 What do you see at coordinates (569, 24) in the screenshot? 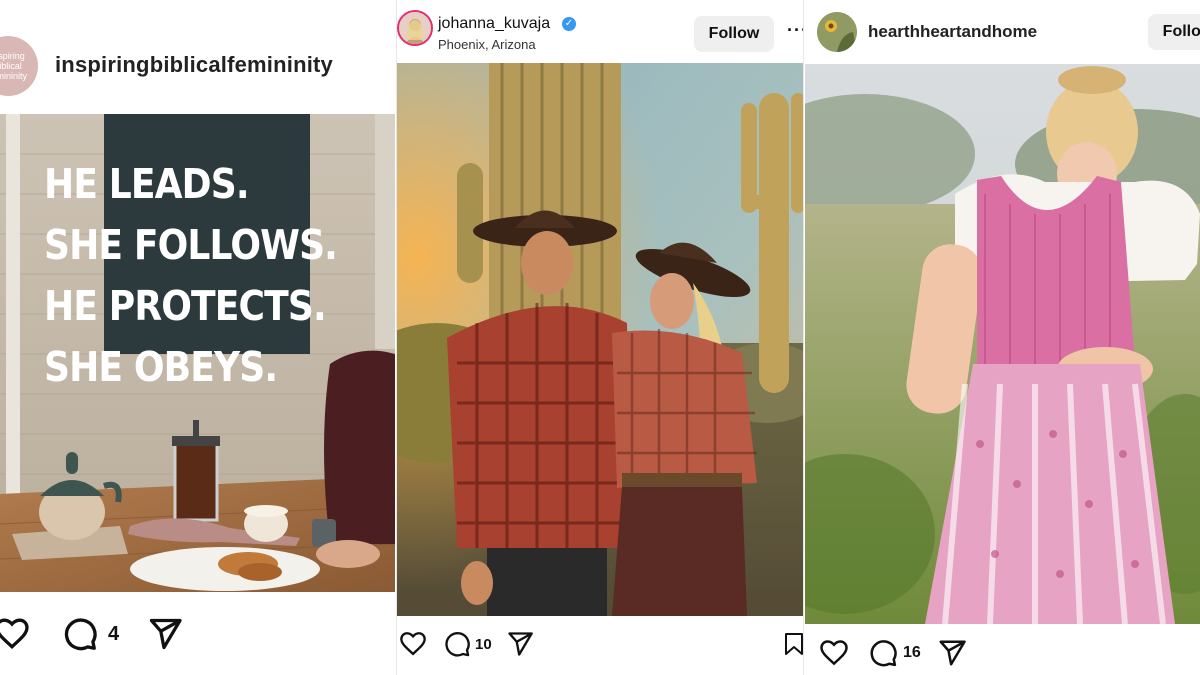
I see `verified-badge-icon: ✓` at bounding box center [569, 24].